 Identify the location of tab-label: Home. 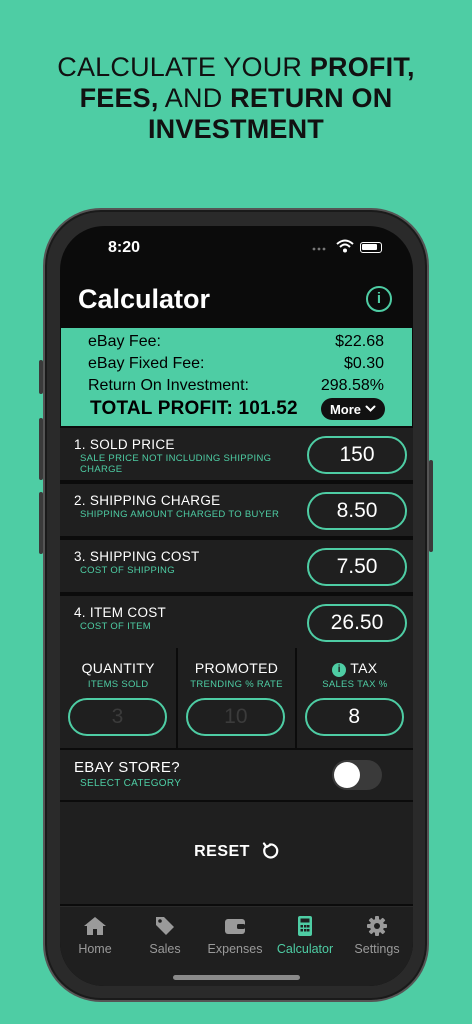
(95, 949).